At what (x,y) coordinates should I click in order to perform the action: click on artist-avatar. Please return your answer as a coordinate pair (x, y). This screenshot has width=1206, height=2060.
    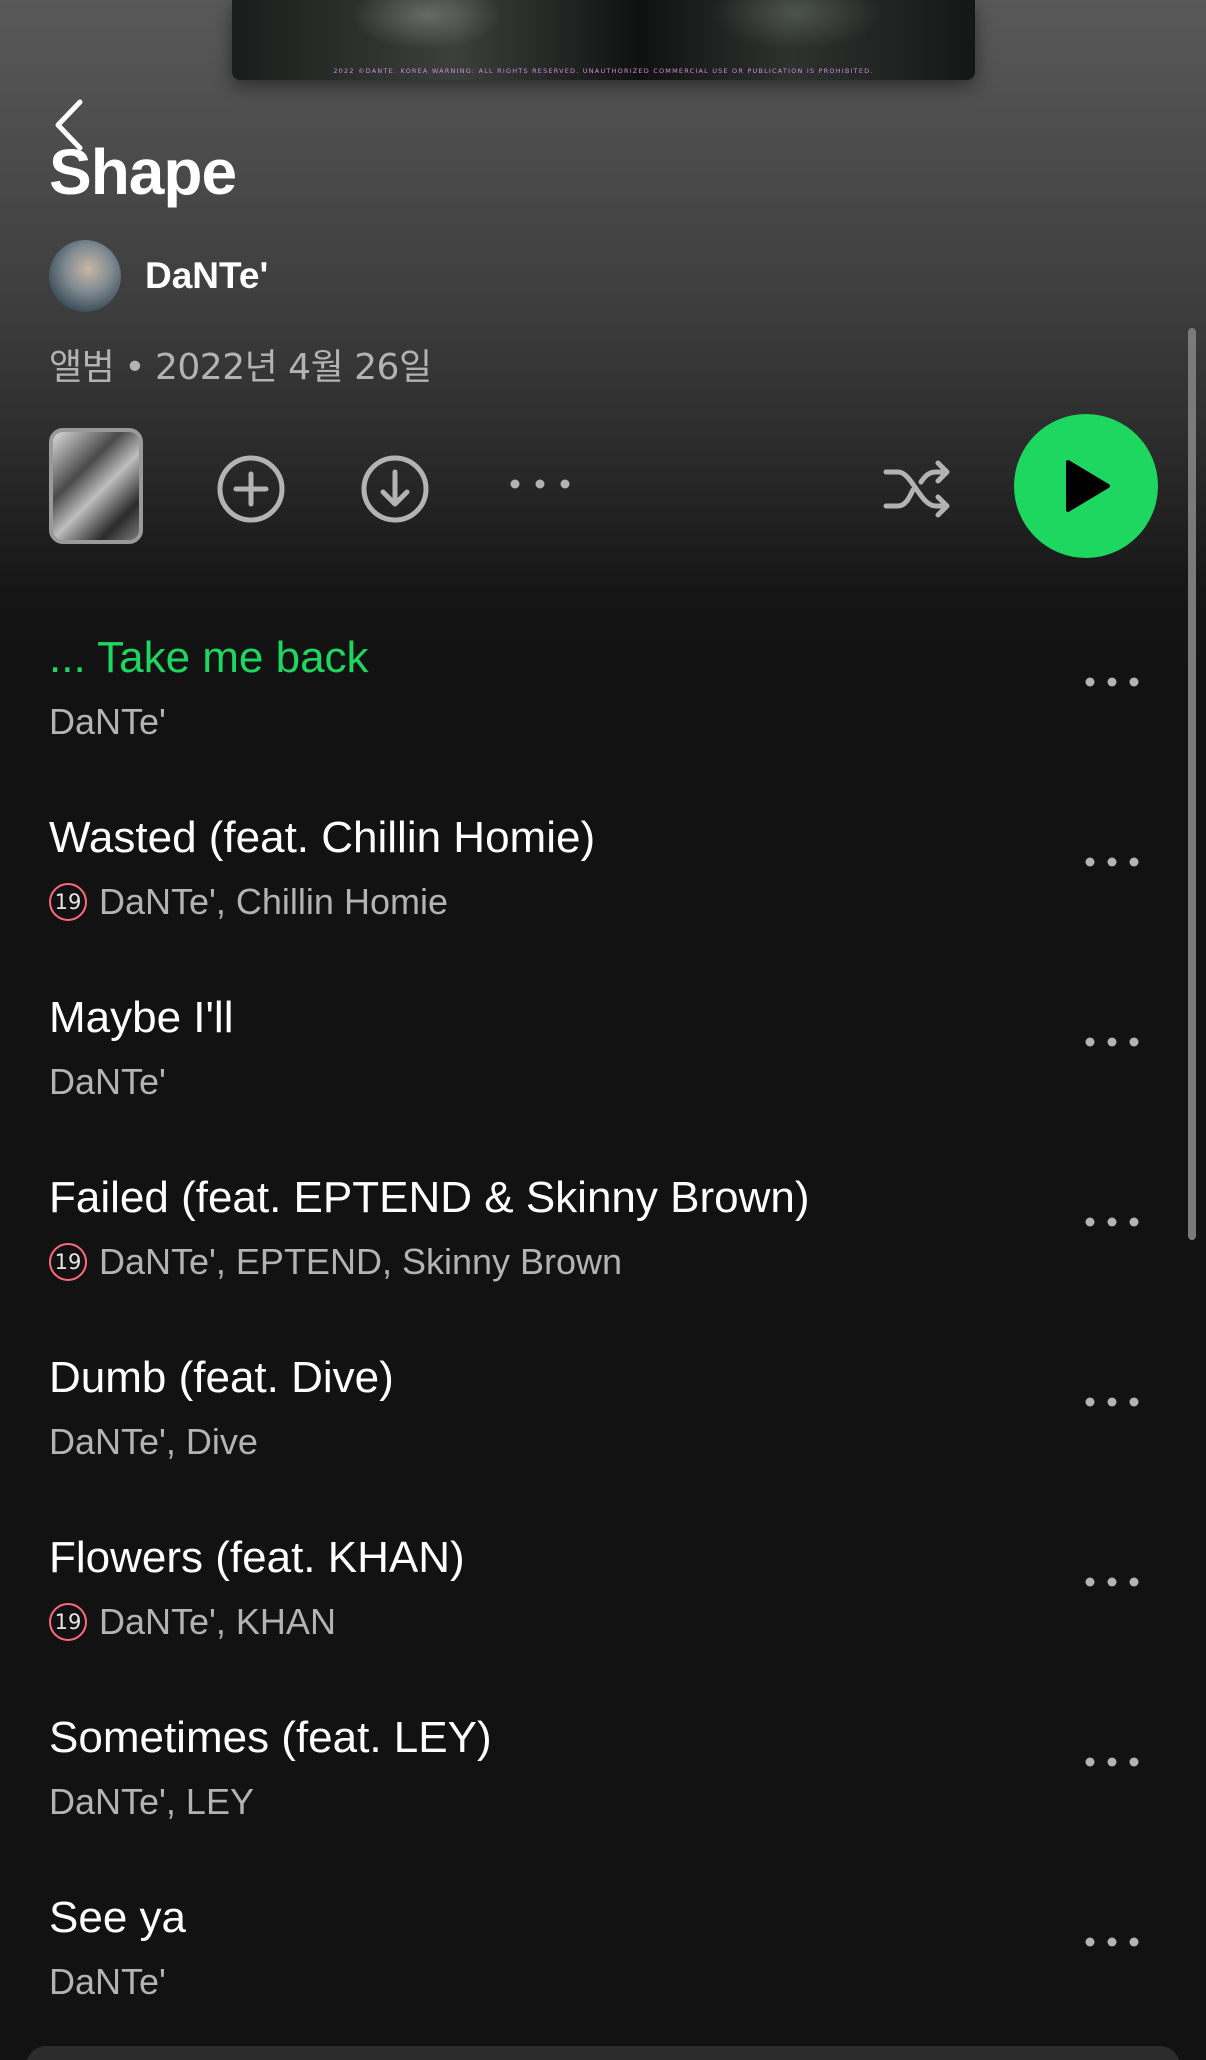
    Looking at the image, I should click on (85, 276).